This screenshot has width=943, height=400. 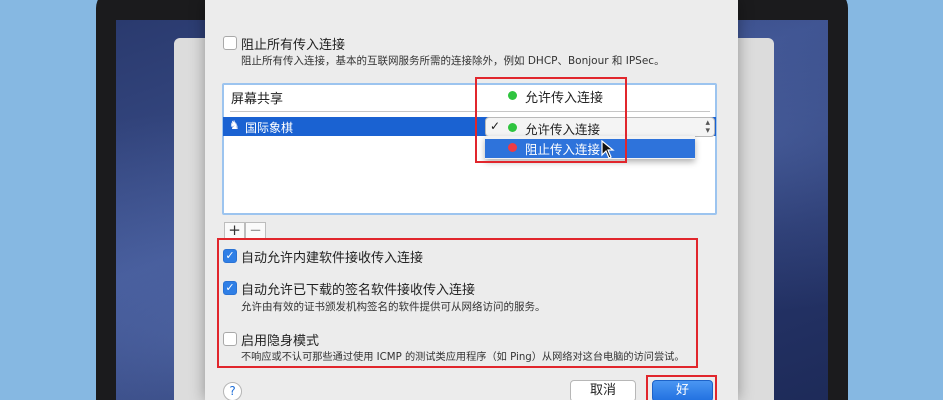 What do you see at coordinates (232, 391) in the screenshot?
I see `help-button: ?` at bounding box center [232, 391].